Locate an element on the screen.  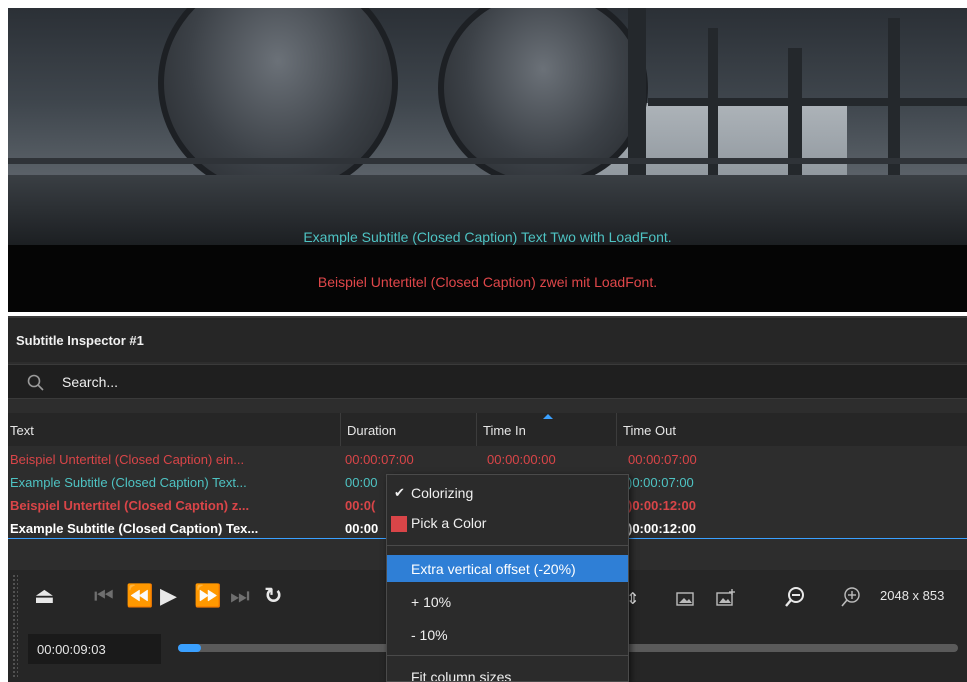
menu-item-pick-color: Pick a Color is located at coordinates (507, 522).